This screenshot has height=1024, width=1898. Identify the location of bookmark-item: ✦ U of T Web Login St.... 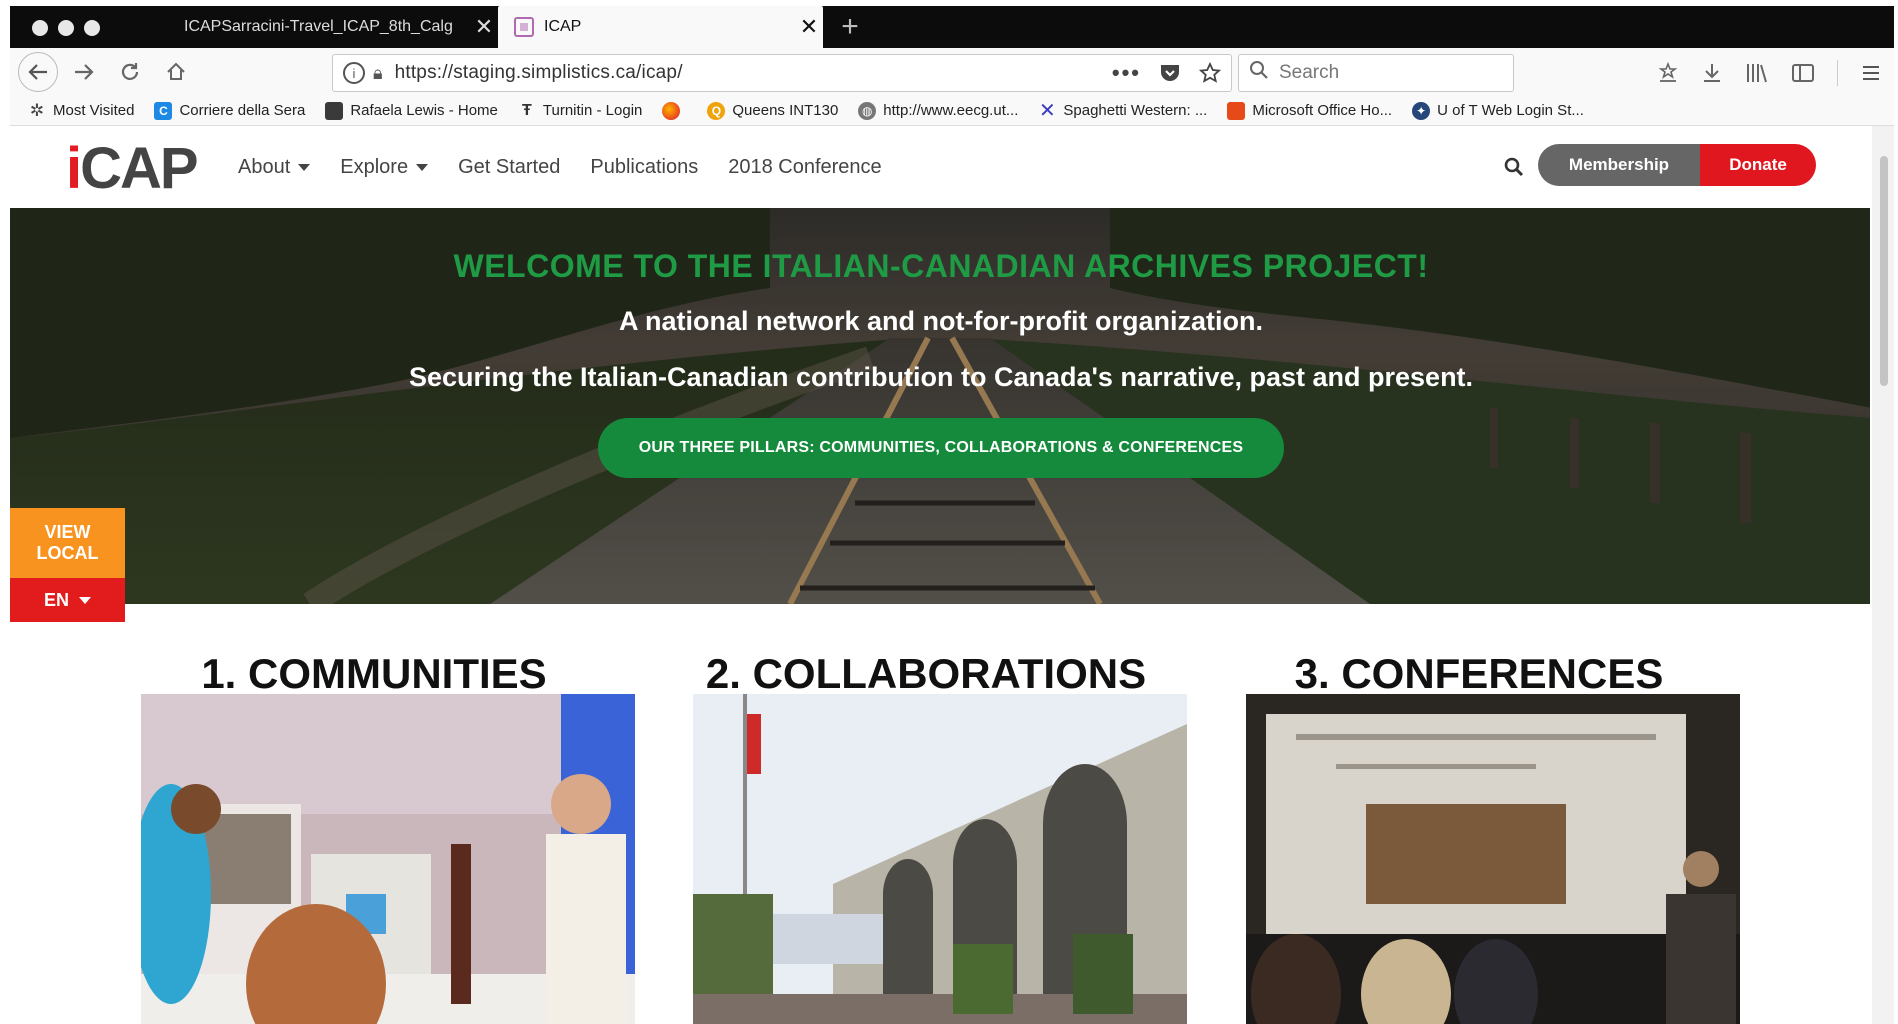
(1498, 110).